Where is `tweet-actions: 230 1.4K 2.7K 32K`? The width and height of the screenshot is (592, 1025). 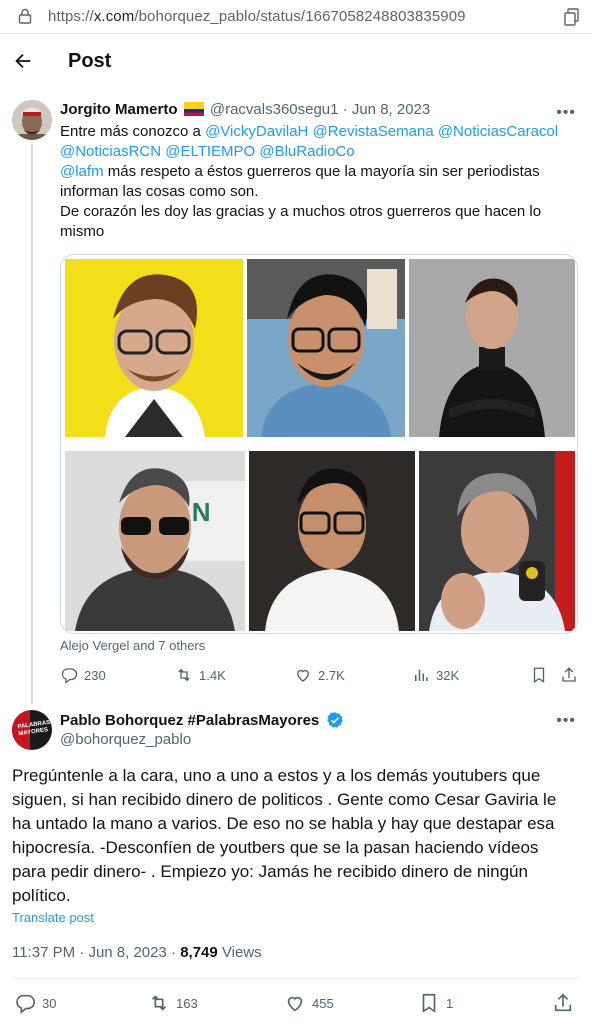
tweet-actions: 230 1.4K 2.7K 32K is located at coordinates (320, 677).